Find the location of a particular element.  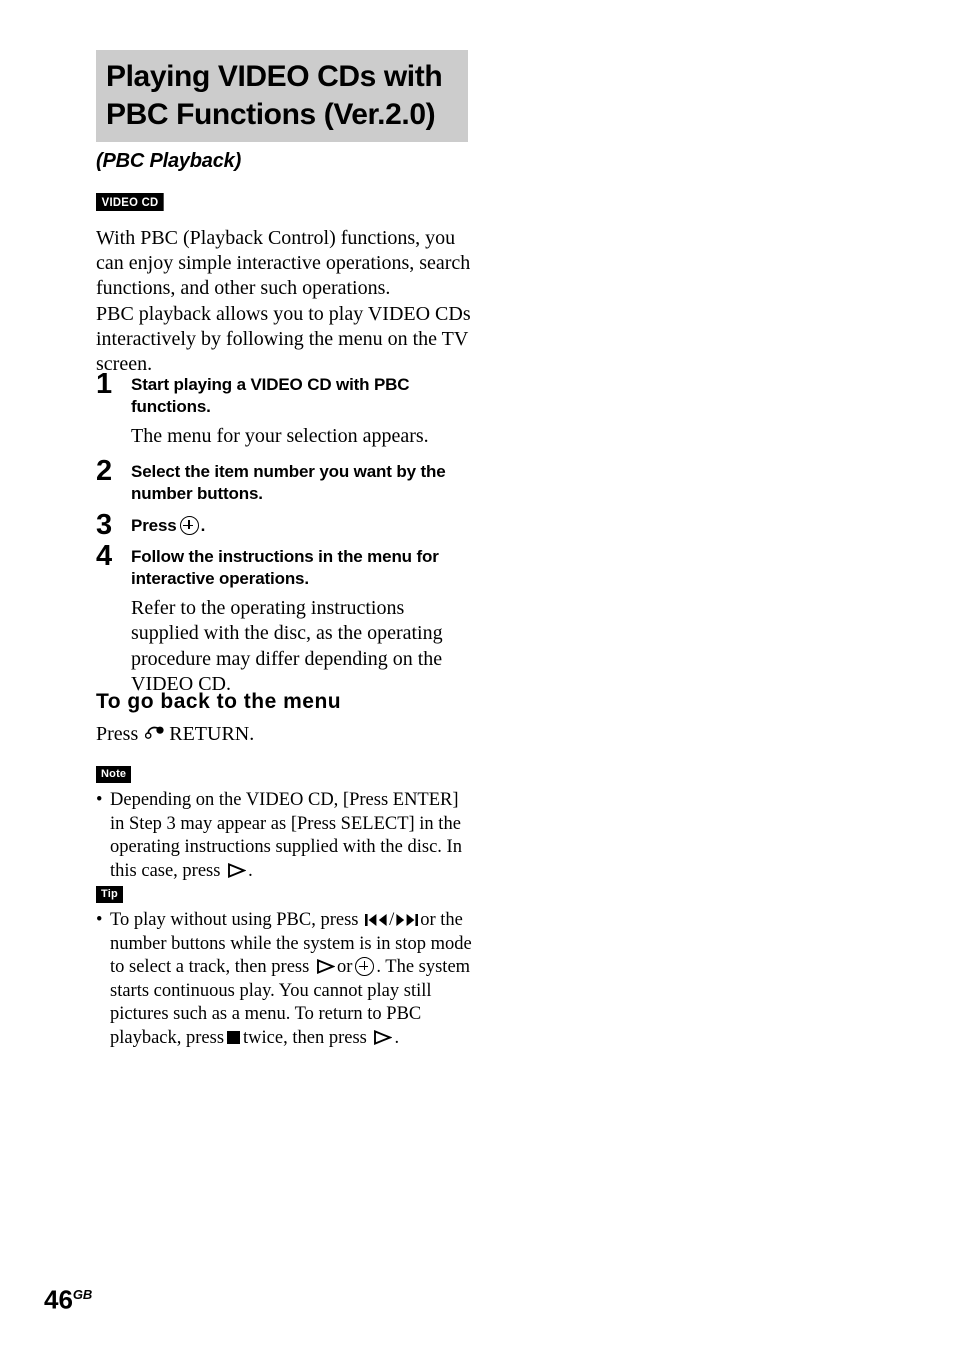

tip-badge: Tip is located at coordinates (109, 894).